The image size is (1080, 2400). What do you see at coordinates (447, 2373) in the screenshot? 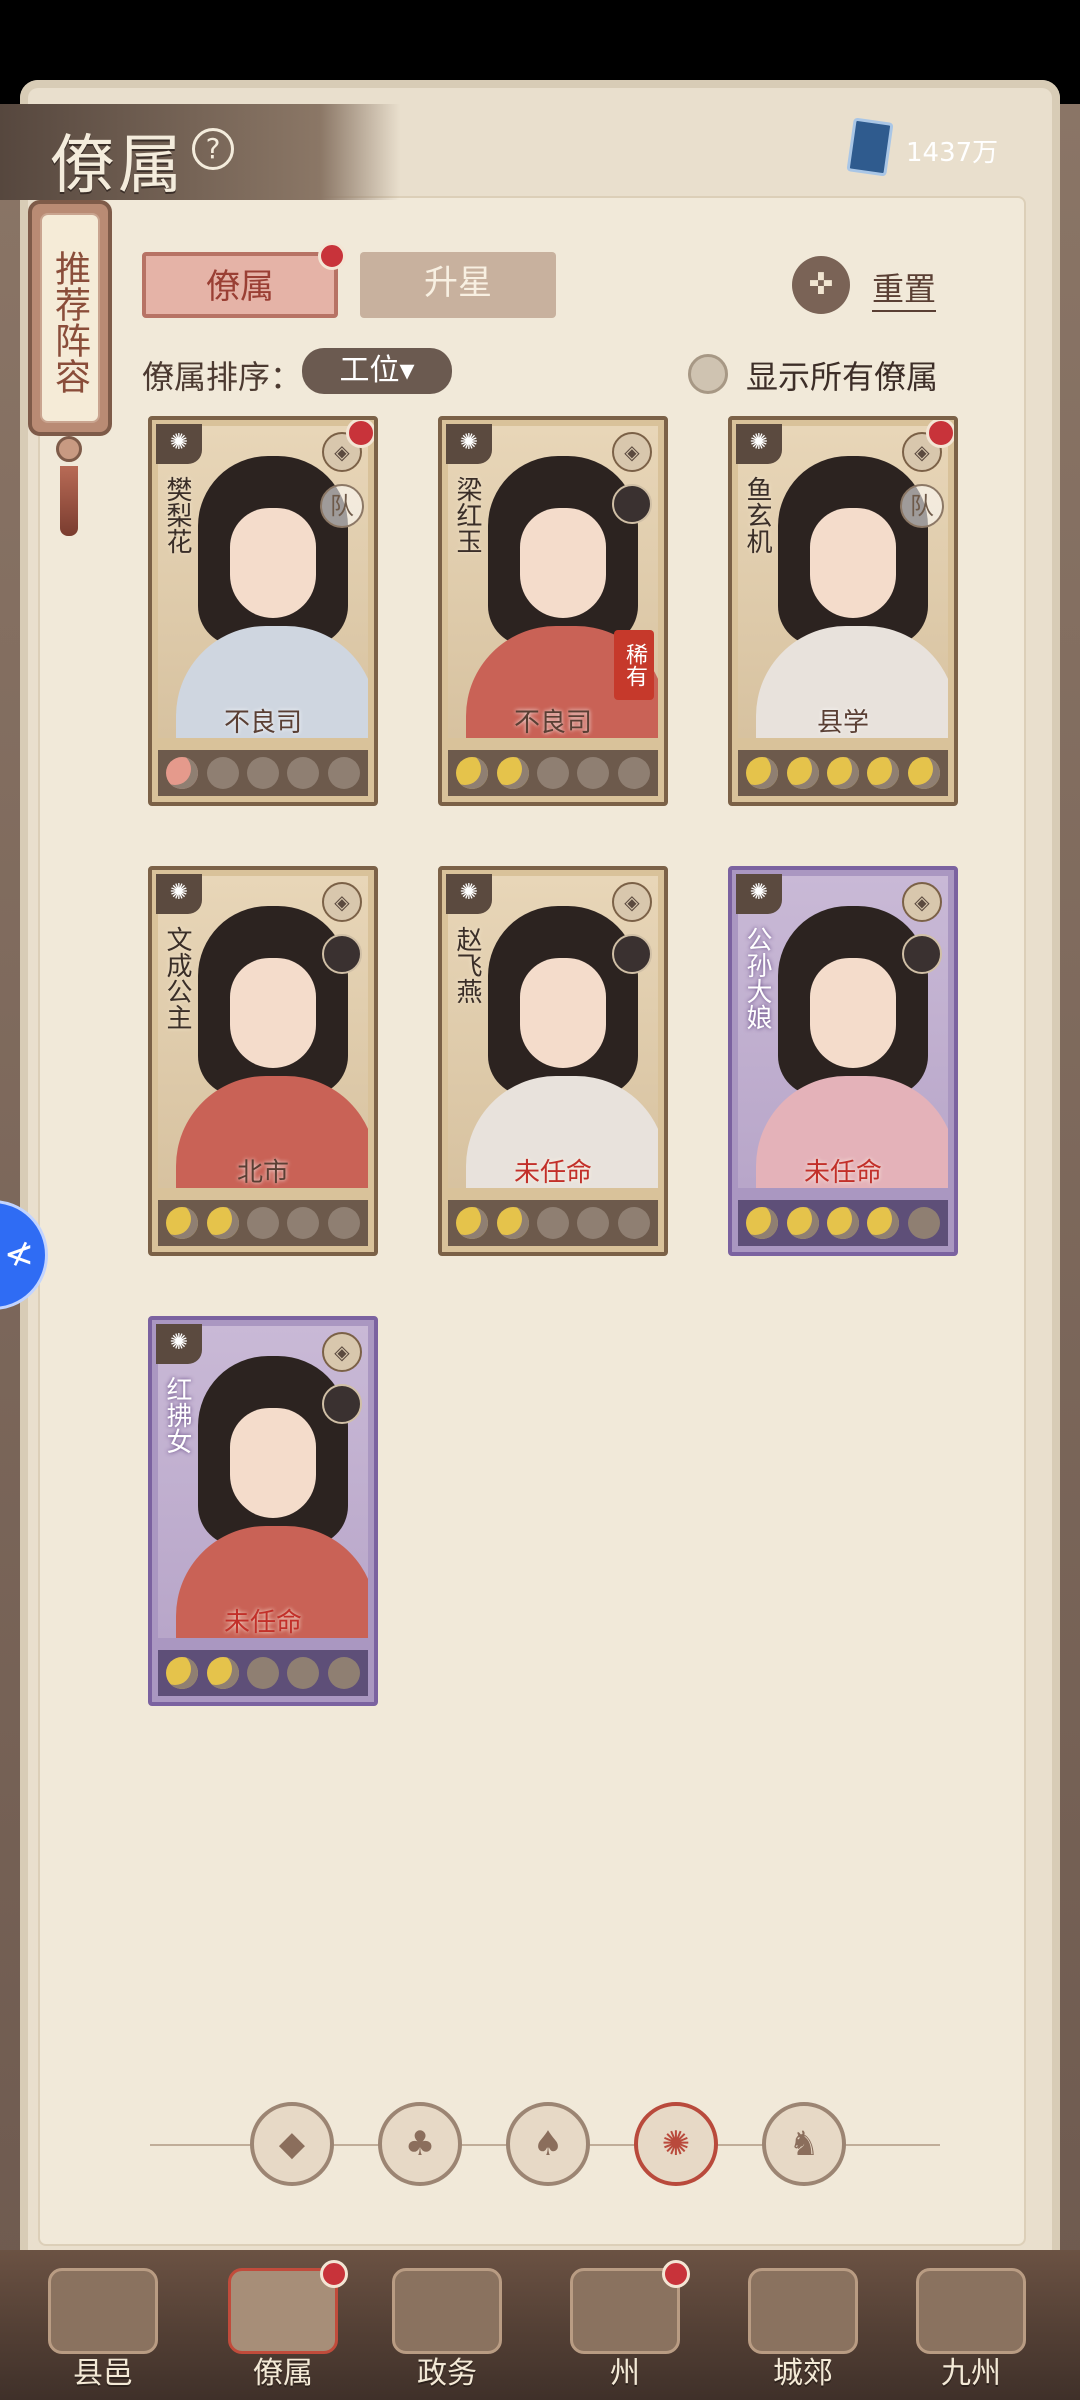
I see `nav-label: 政务` at bounding box center [447, 2373].